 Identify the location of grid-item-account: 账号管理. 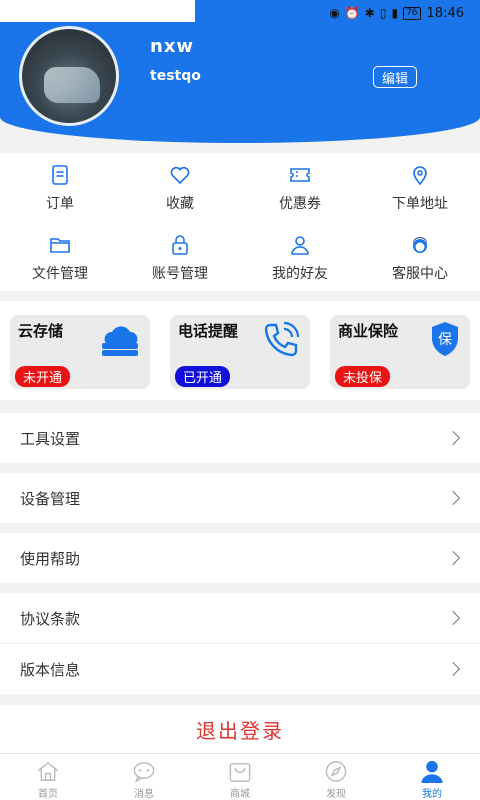
(180, 255).